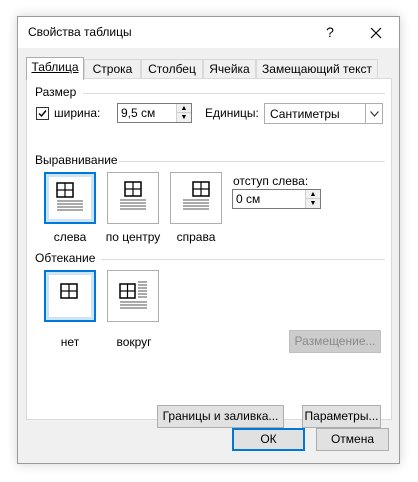  I want to click on units-label: Единицы:, so click(232, 113).